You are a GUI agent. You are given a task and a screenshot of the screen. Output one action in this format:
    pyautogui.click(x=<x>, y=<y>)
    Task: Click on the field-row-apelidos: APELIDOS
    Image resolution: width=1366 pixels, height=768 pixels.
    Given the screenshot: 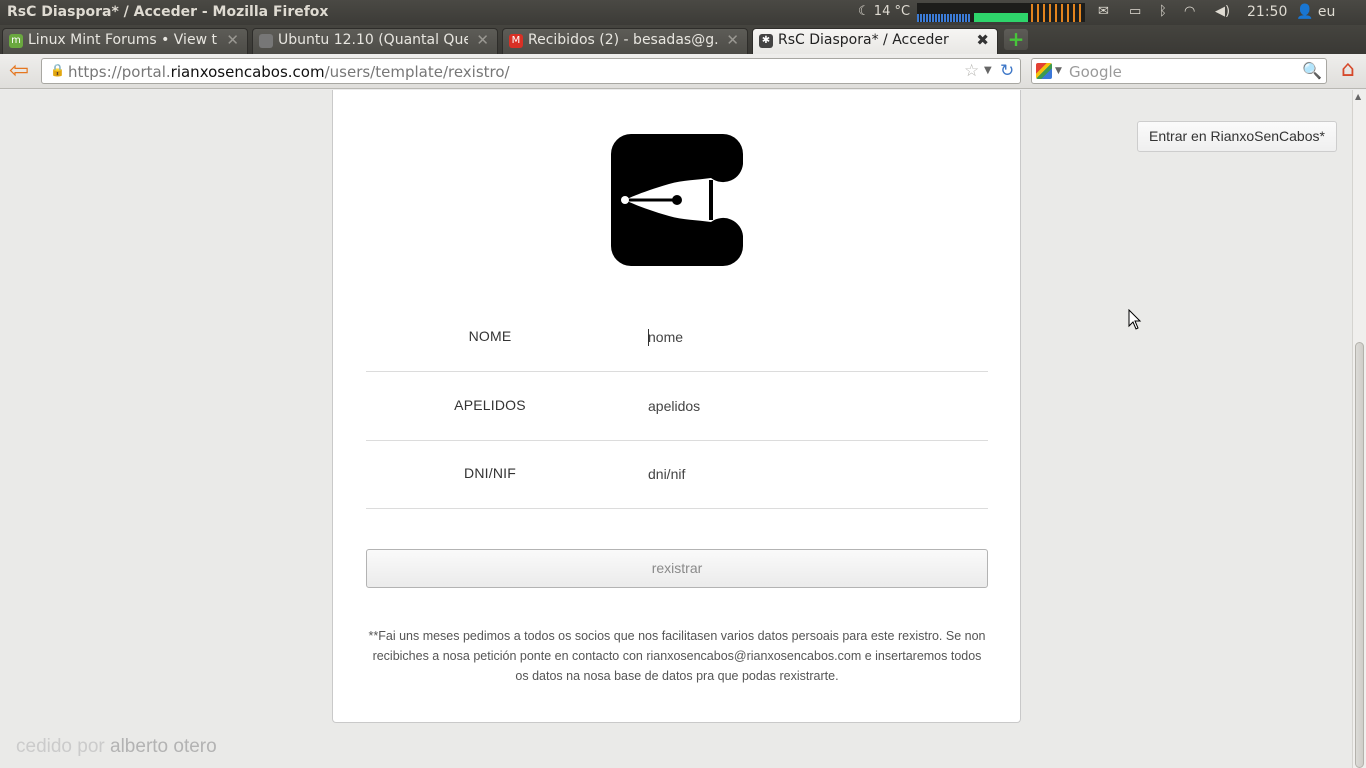 What is the action you would take?
    pyautogui.click(x=677, y=407)
    